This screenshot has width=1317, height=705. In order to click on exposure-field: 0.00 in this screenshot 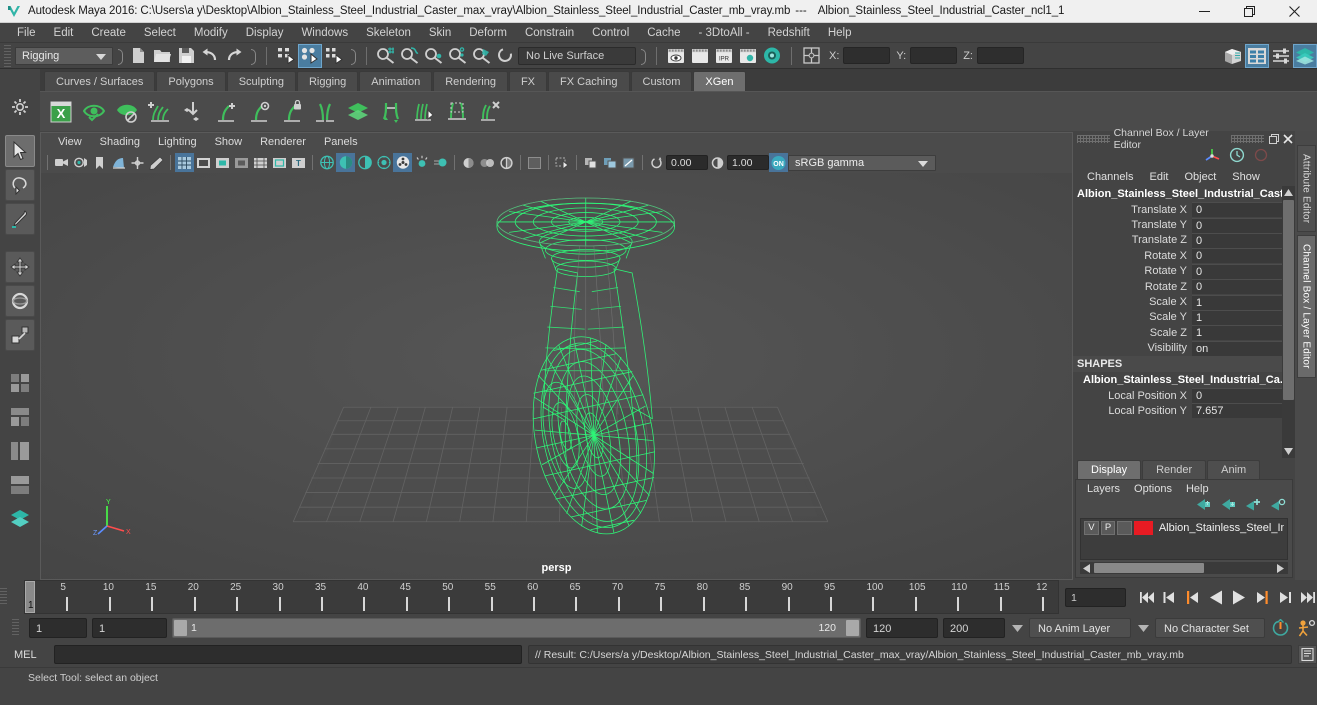, I will do `click(687, 162)`.